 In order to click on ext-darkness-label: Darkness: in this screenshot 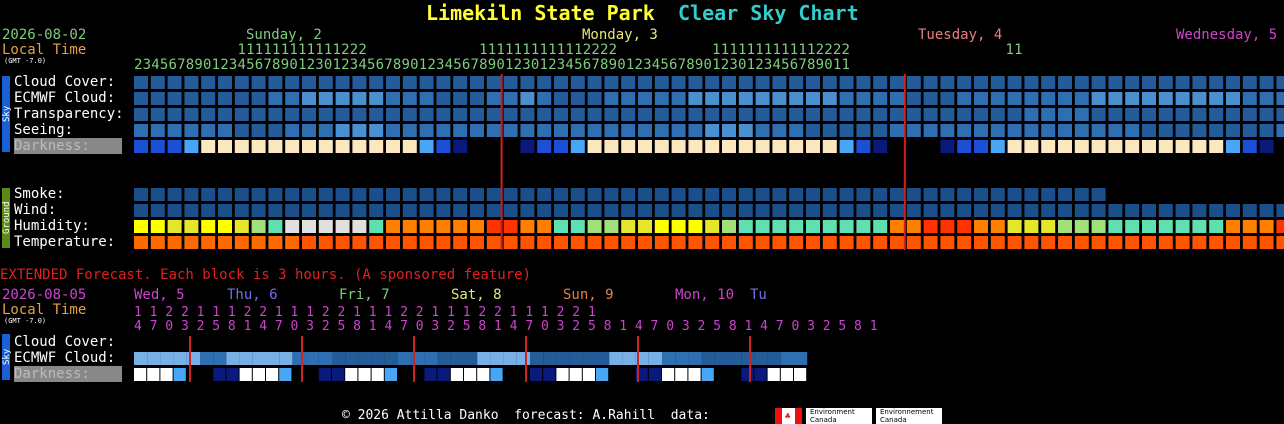, I will do `click(68, 374)`.